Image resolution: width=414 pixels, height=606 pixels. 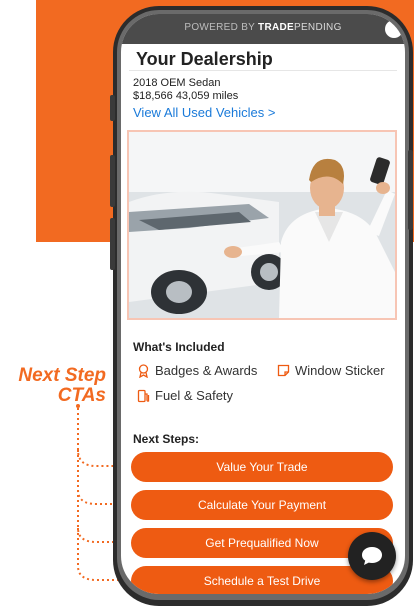 What do you see at coordinates (112, 181) in the screenshot?
I see `phone-volume-up-button` at bounding box center [112, 181].